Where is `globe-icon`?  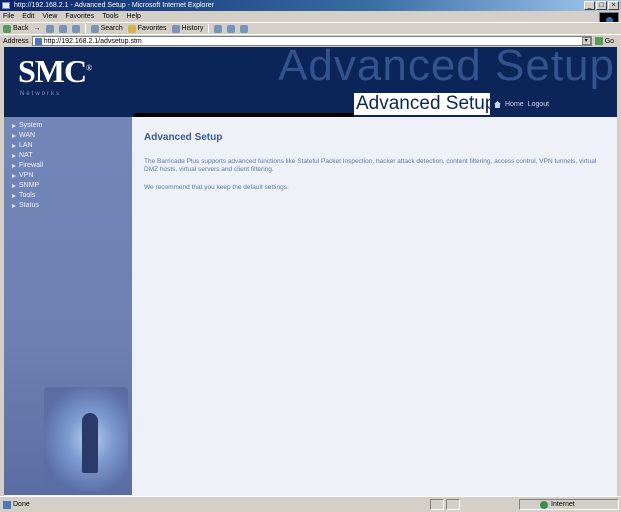
globe-icon is located at coordinates (544, 504).